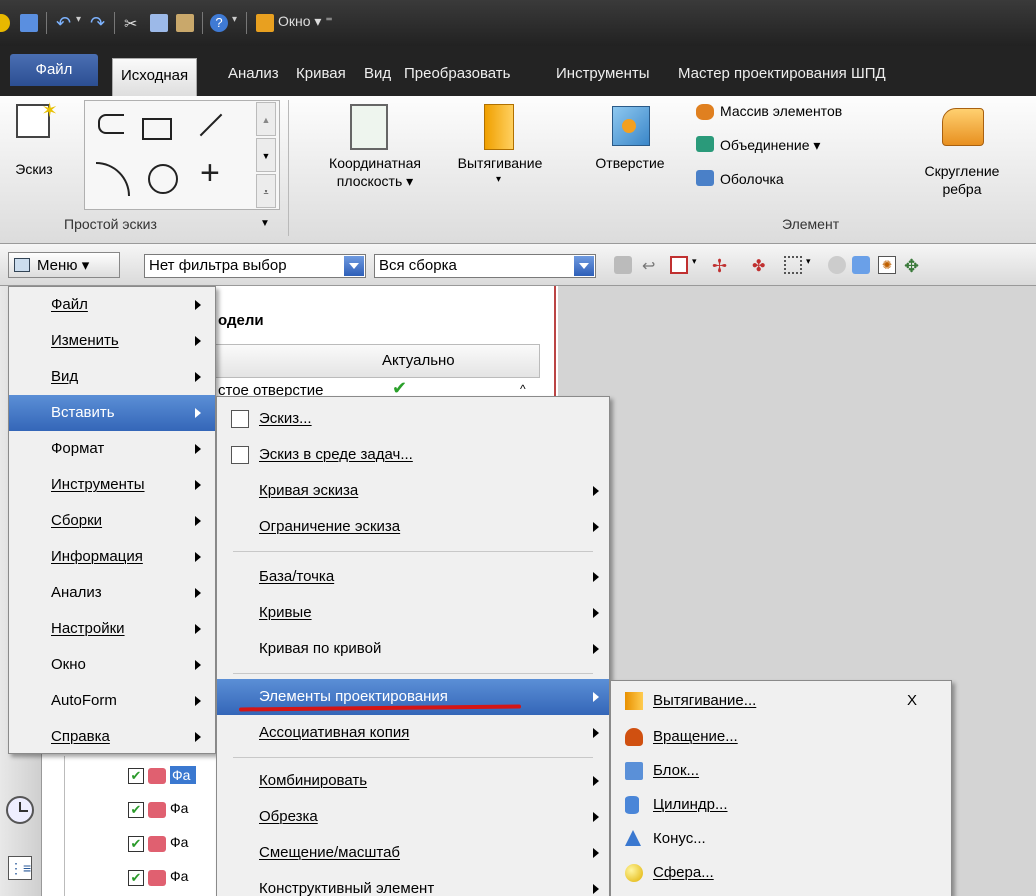 The height and width of the screenshot is (896, 1036). Describe the element at coordinates (20, 810) in the screenshot. I see `history-icon` at that location.